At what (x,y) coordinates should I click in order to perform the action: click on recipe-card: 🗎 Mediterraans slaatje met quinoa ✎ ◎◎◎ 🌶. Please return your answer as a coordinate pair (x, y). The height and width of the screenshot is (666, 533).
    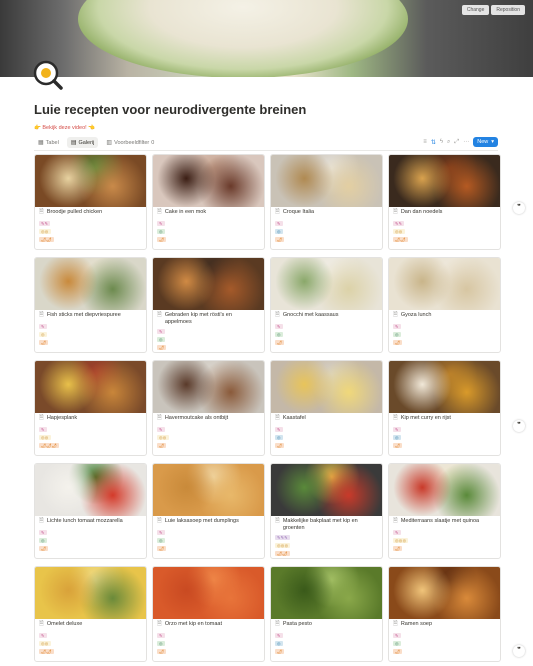
    Looking at the image, I should click on (444, 511).